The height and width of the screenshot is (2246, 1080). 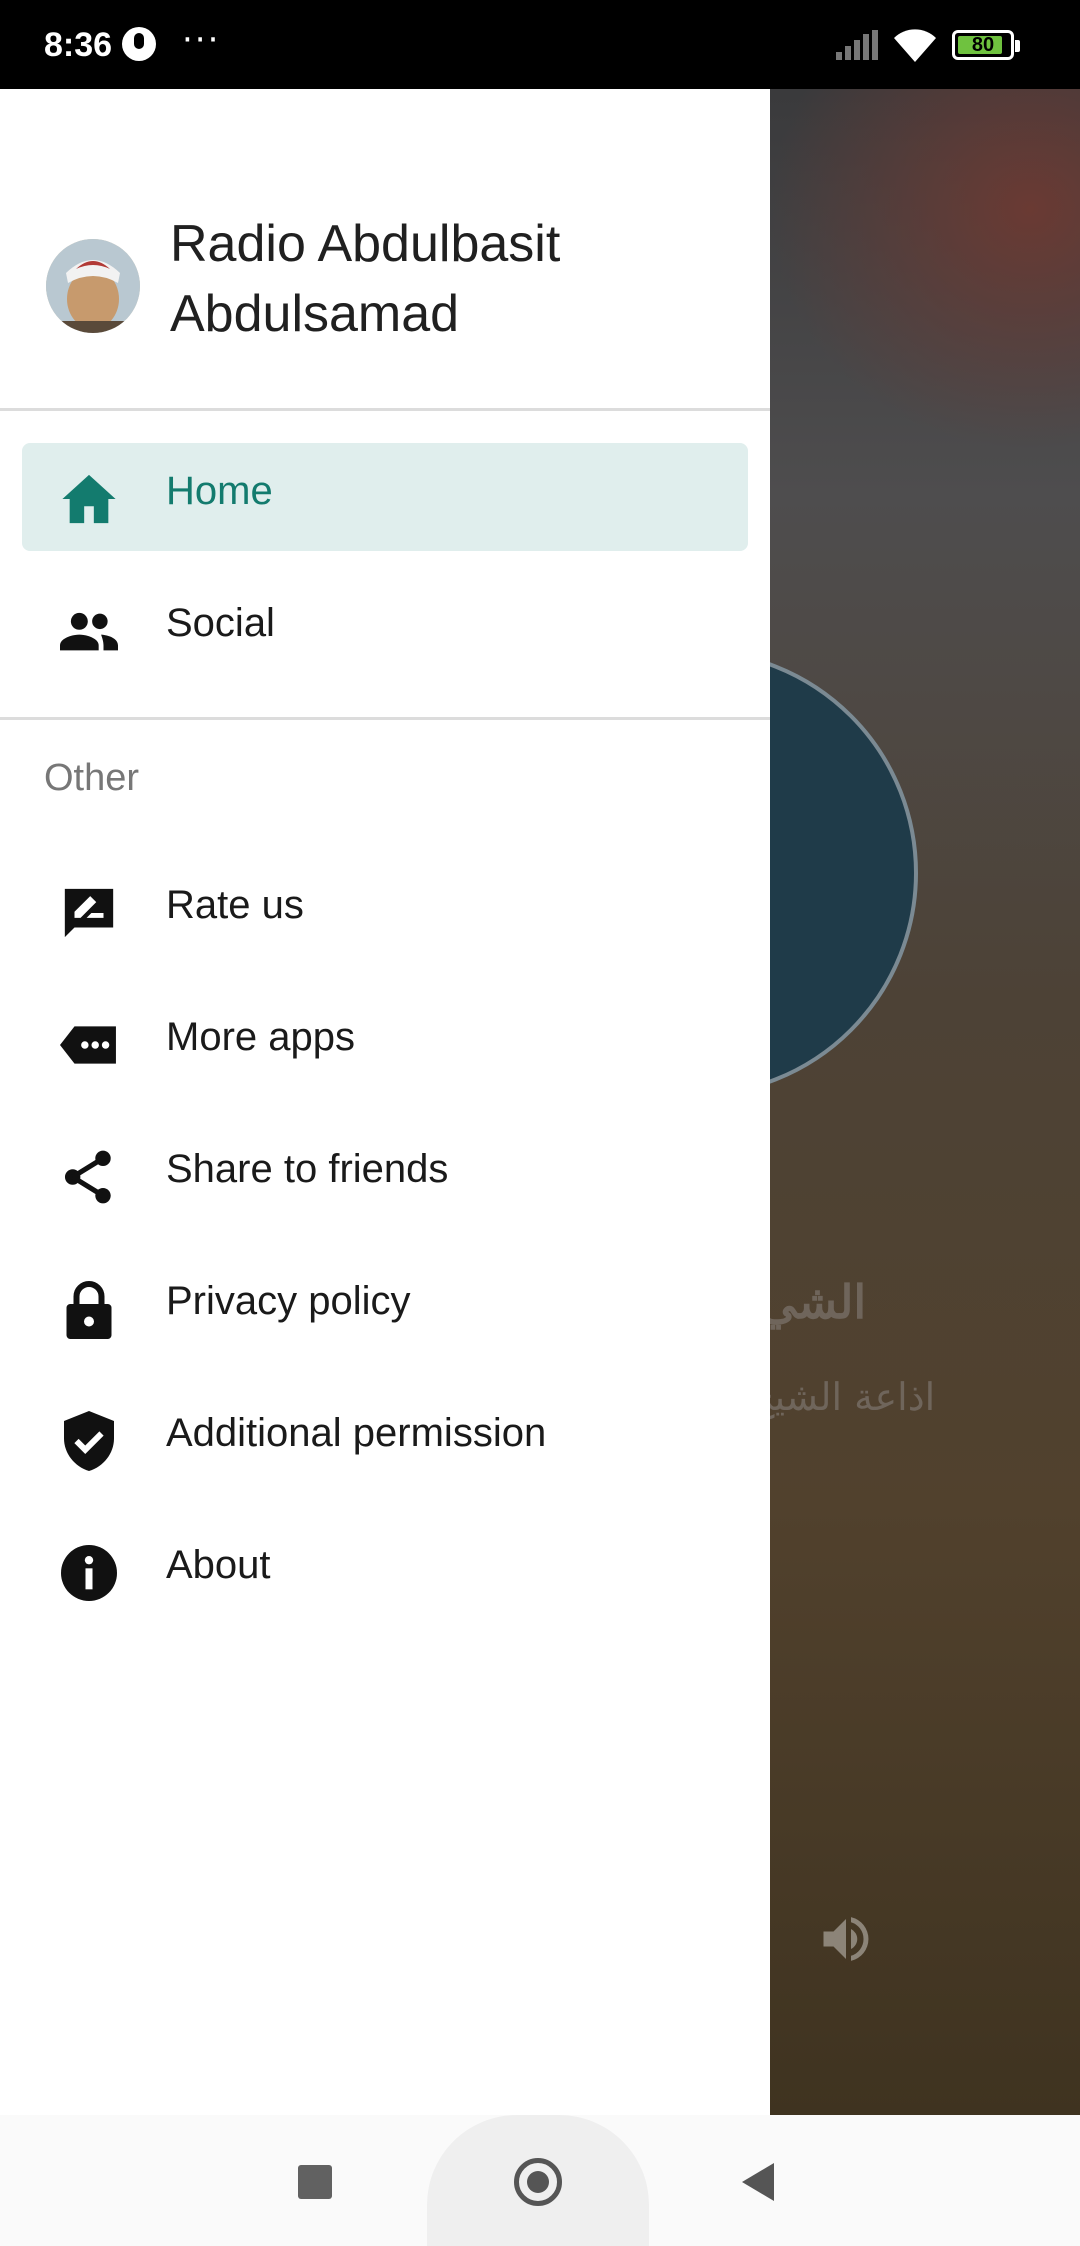 I want to click on recents-button, so click(x=315, y=2182).